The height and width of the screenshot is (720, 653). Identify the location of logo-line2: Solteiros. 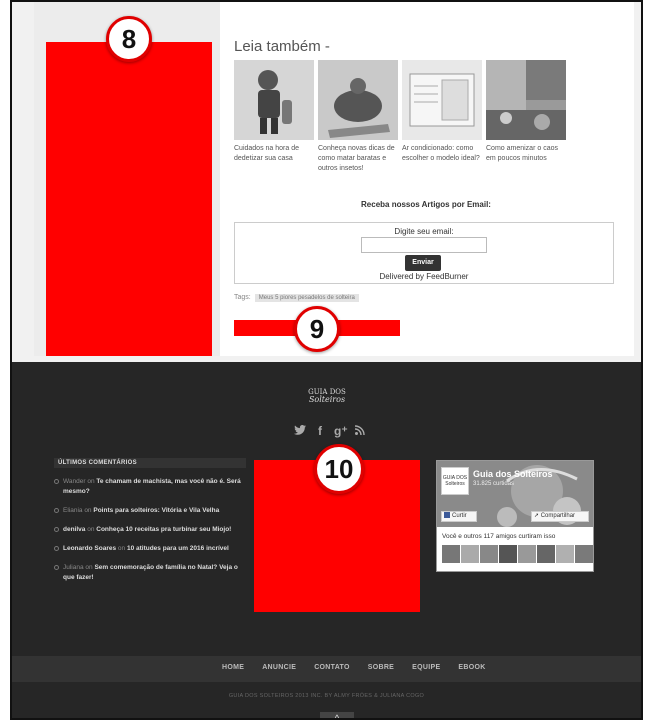
(327, 399).